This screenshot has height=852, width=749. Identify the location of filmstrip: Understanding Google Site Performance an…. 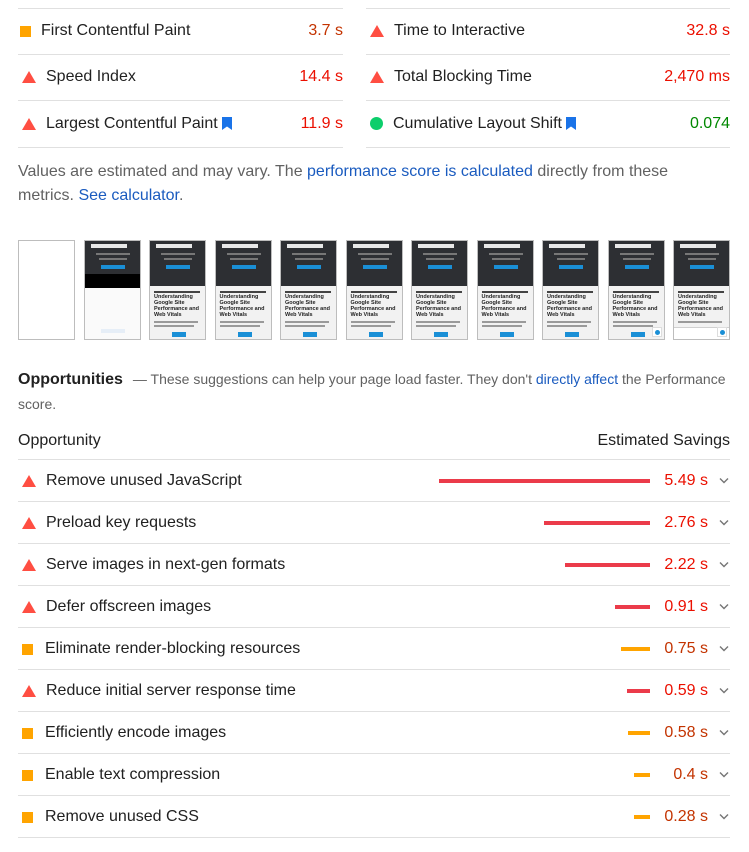
(374, 290).